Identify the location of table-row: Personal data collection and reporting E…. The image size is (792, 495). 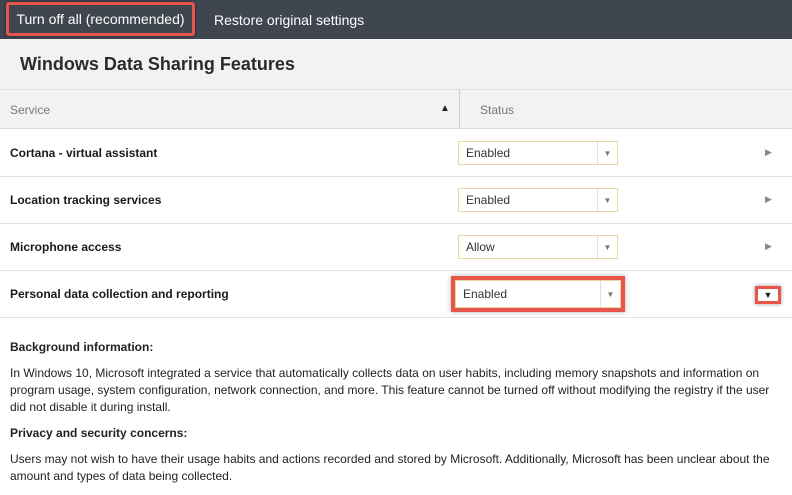
(396, 294).